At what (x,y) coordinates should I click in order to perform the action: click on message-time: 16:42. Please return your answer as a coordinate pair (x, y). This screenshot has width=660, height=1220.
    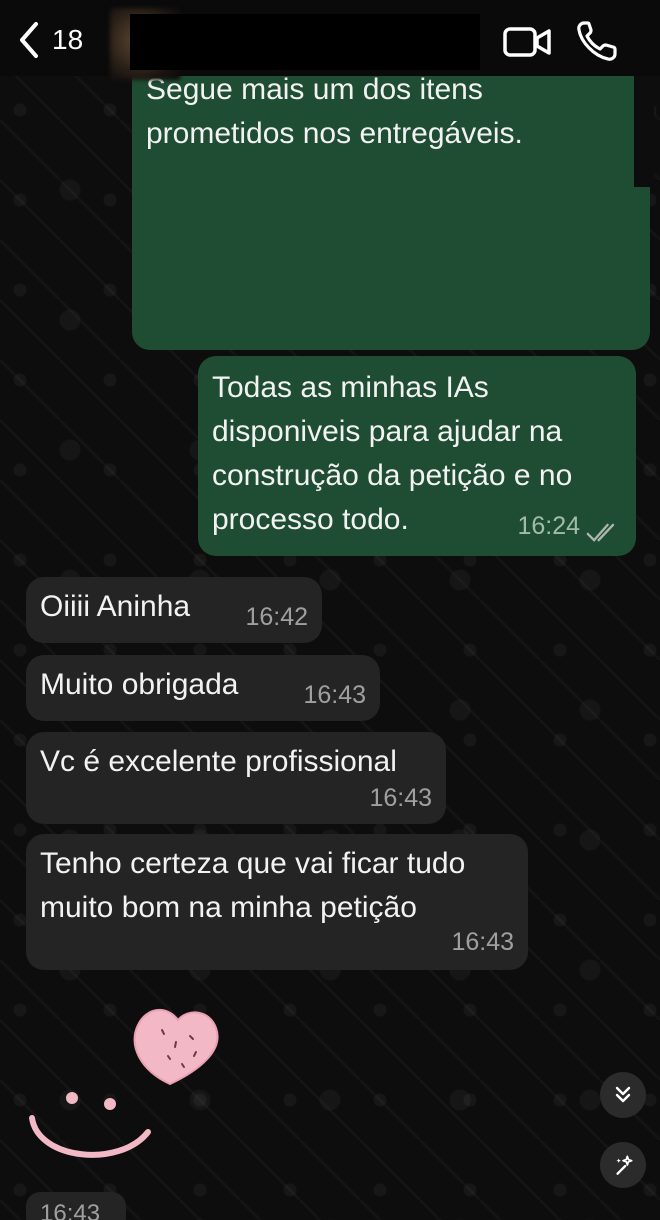
    Looking at the image, I should click on (276, 617).